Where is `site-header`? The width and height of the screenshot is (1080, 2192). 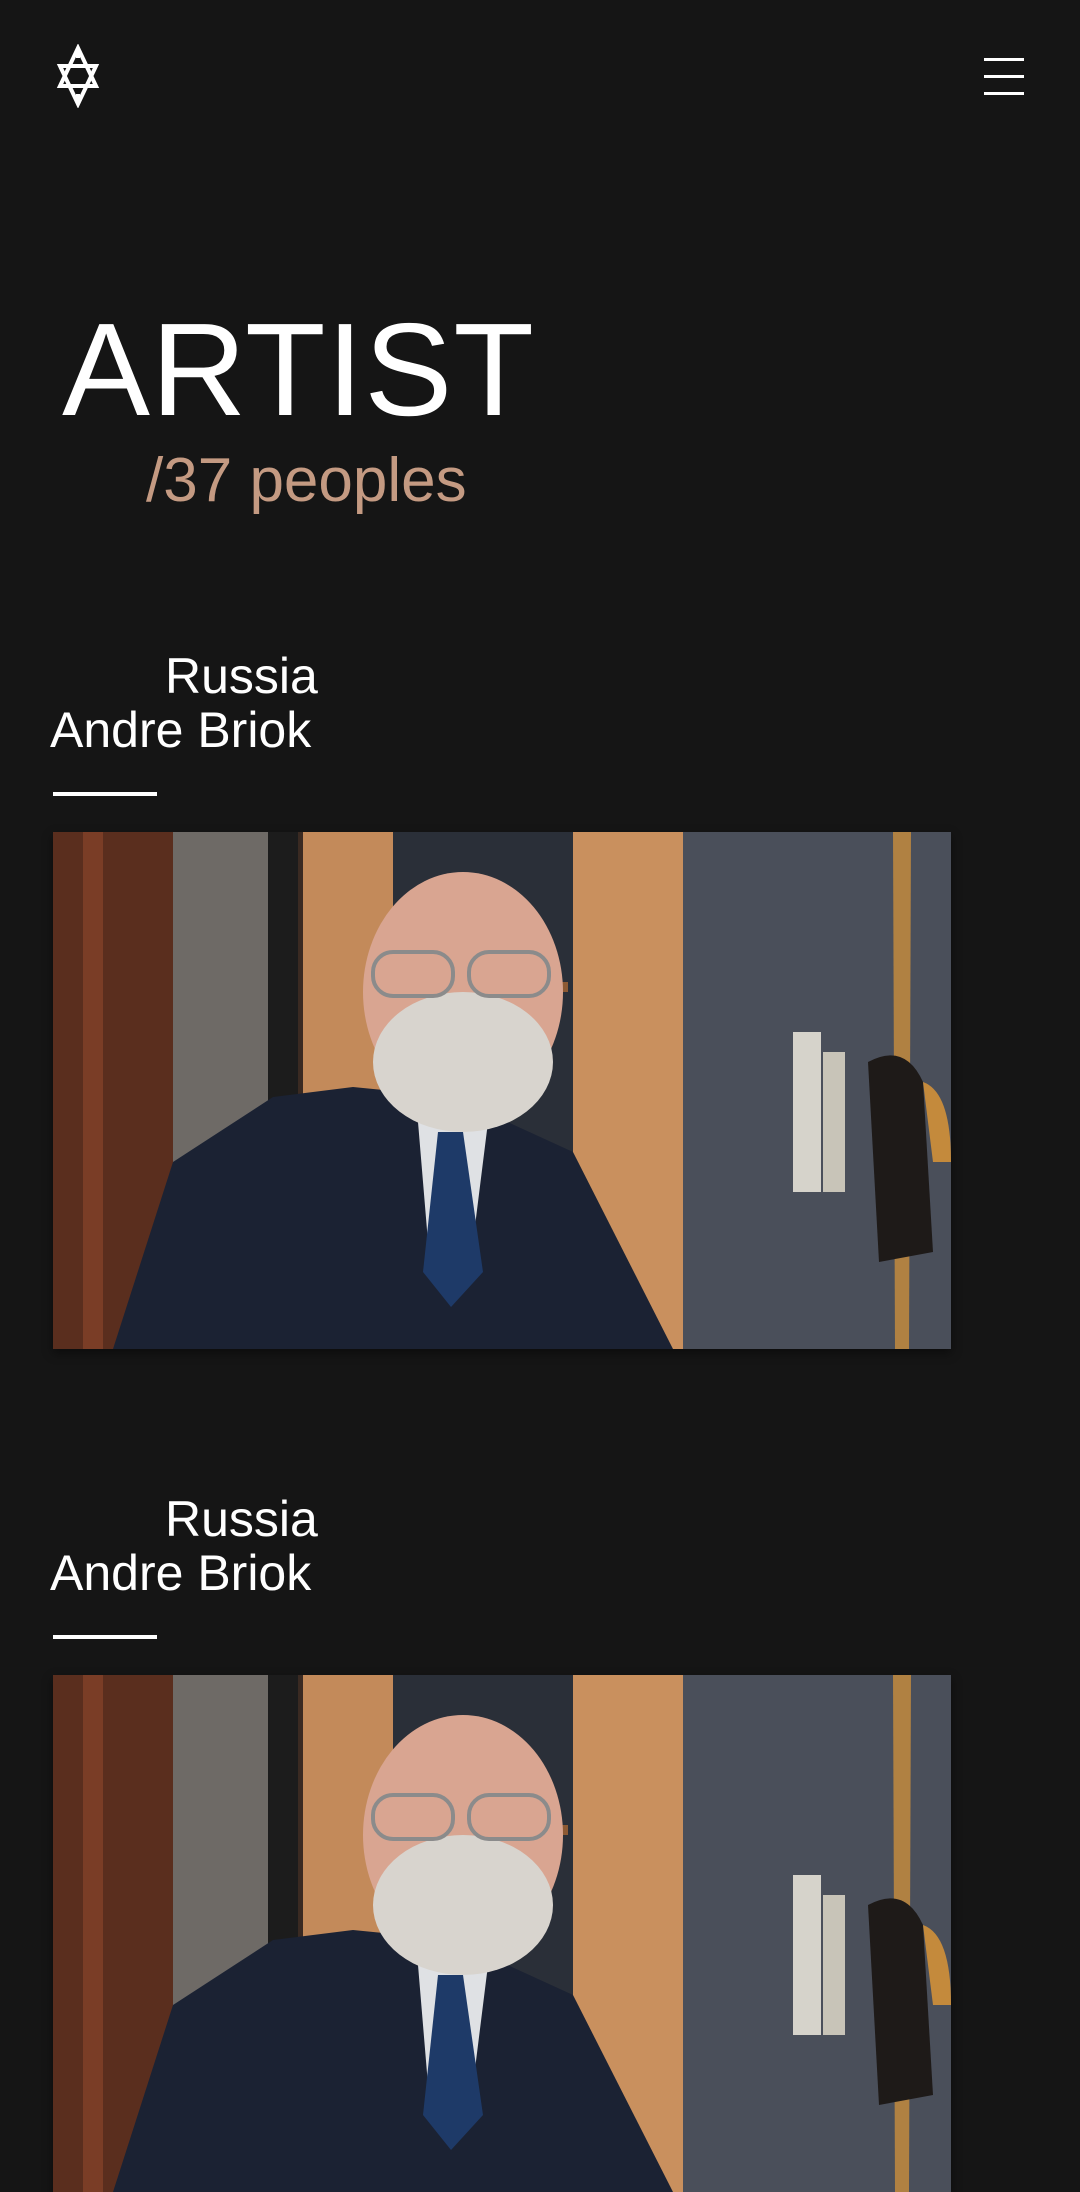
site-header is located at coordinates (540, 80).